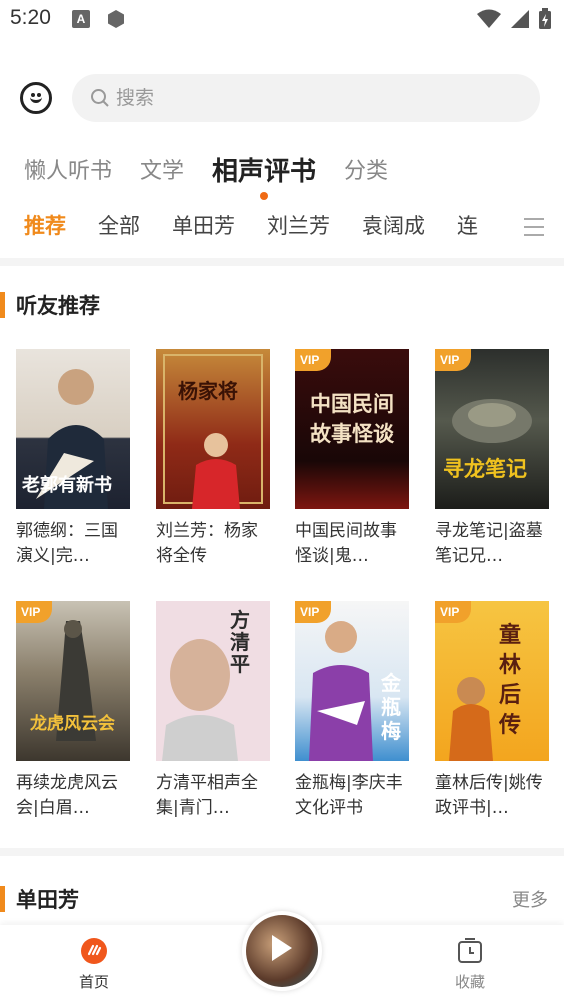  I want to click on cover-title-text: 方清平, so click(240, 642).